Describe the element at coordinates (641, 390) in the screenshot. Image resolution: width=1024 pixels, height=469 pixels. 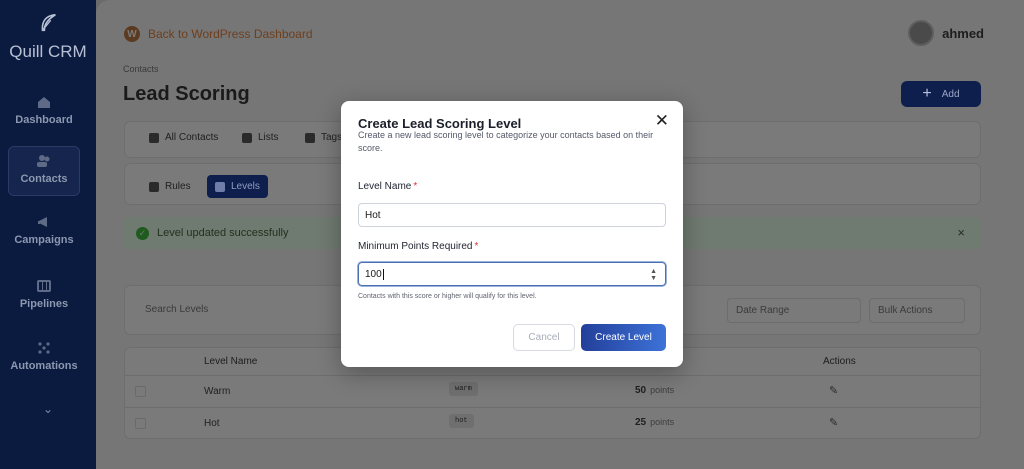
I see `points-value: 50` at that location.